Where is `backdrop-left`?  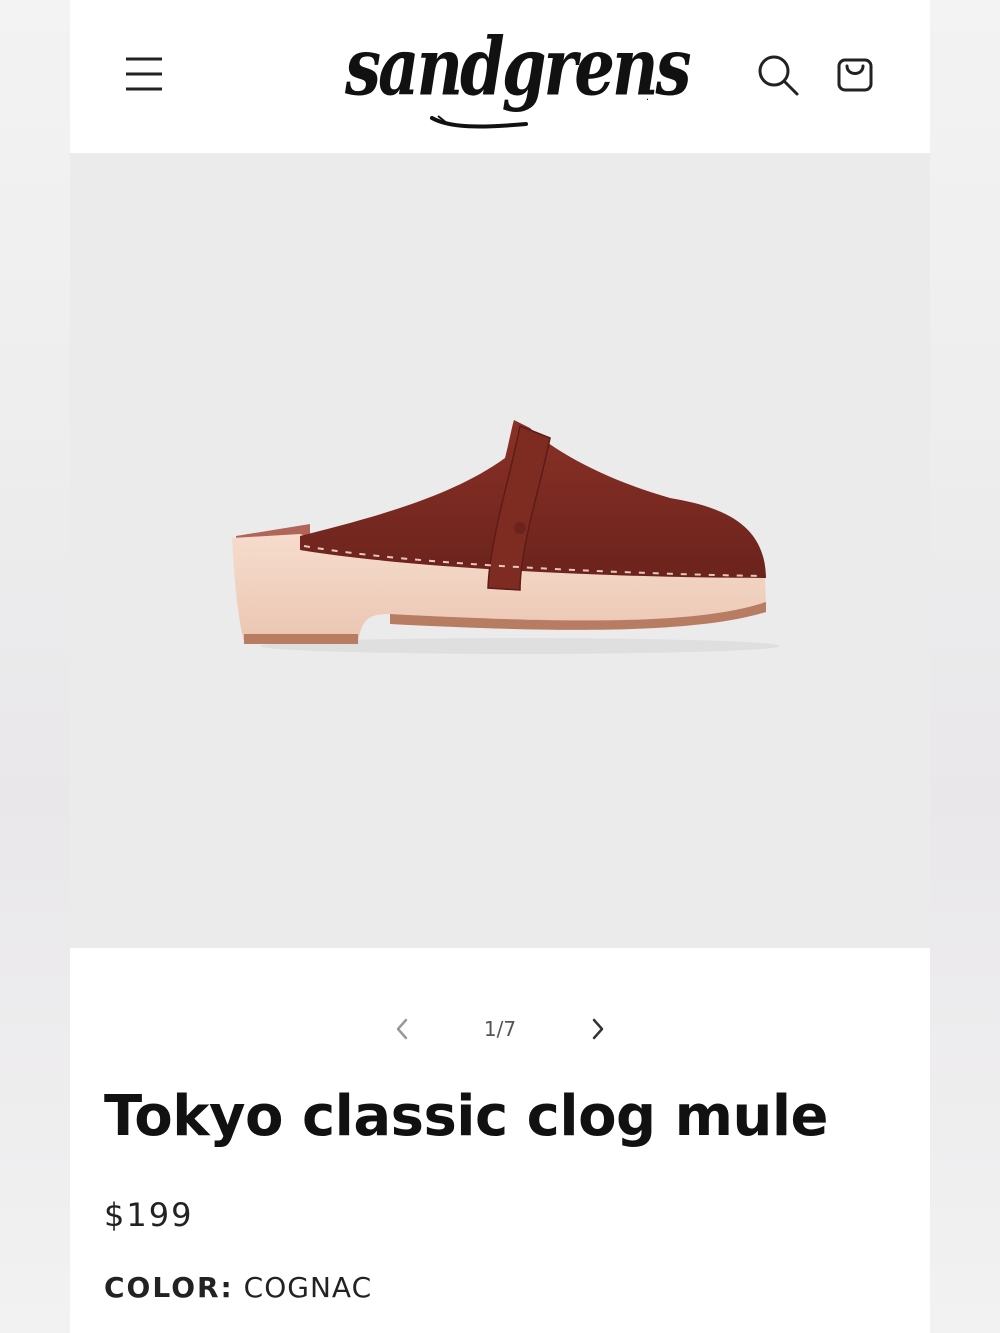 backdrop-left is located at coordinates (35, 666).